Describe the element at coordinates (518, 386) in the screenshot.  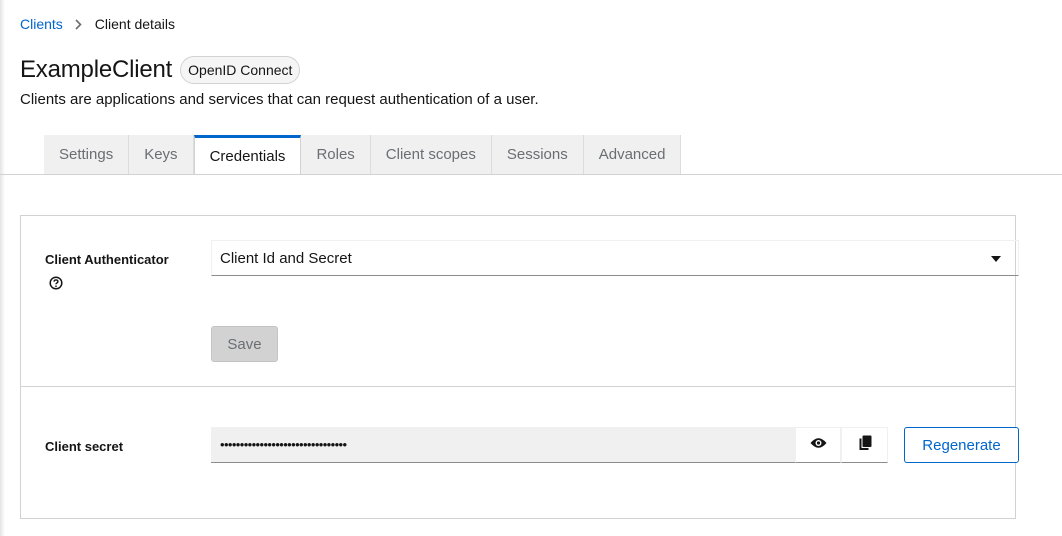
I see `card-divider` at that location.